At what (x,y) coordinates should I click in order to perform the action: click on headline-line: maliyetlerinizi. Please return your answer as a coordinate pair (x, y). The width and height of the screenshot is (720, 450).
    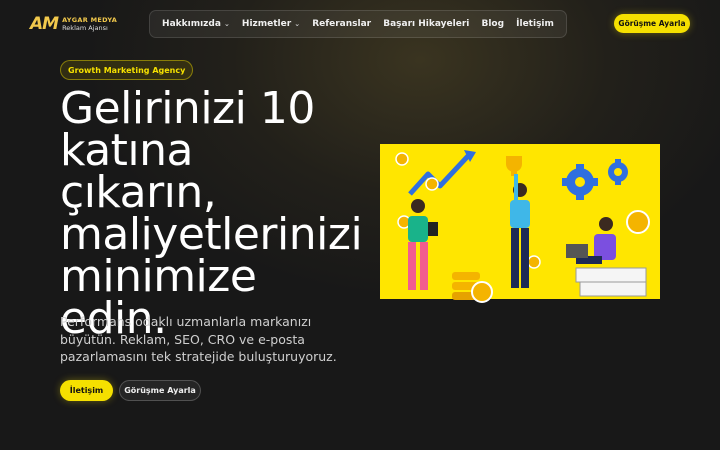
    Looking at the image, I should click on (211, 234).